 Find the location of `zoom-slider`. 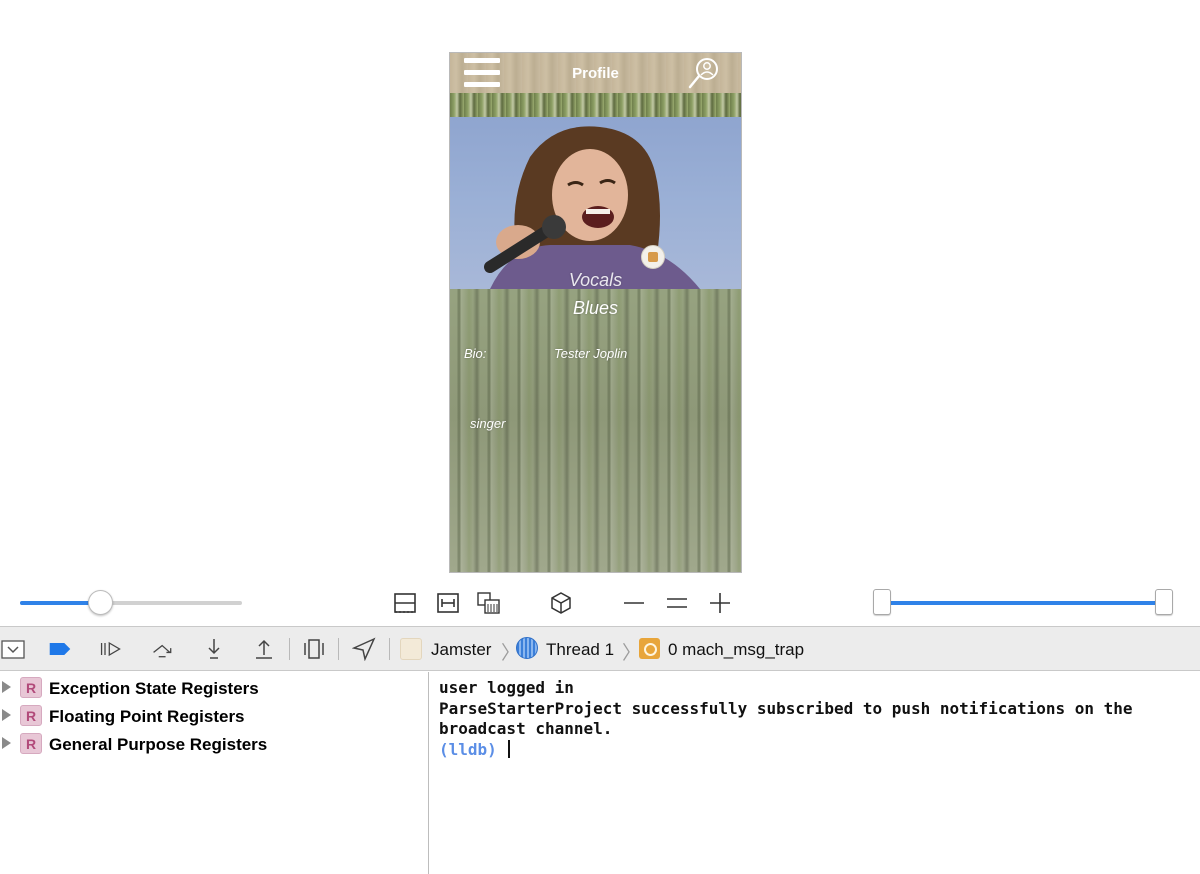

zoom-slider is located at coordinates (131, 602).